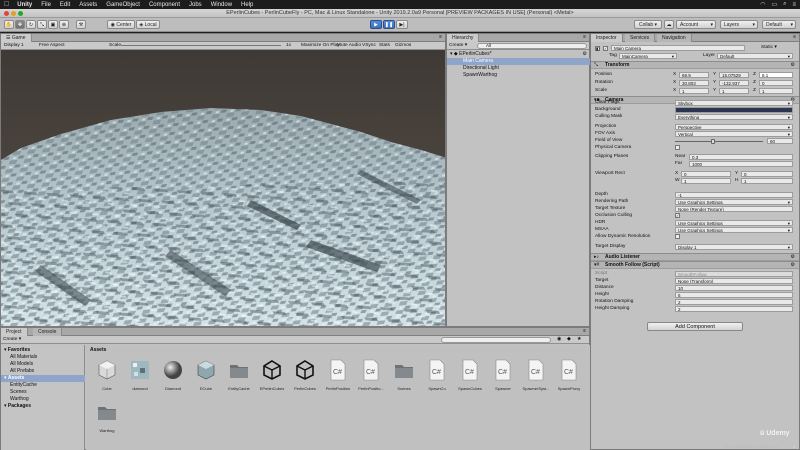 The image size is (800, 450). I want to click on tree-item: ▾ Packages, so click(43, 406).